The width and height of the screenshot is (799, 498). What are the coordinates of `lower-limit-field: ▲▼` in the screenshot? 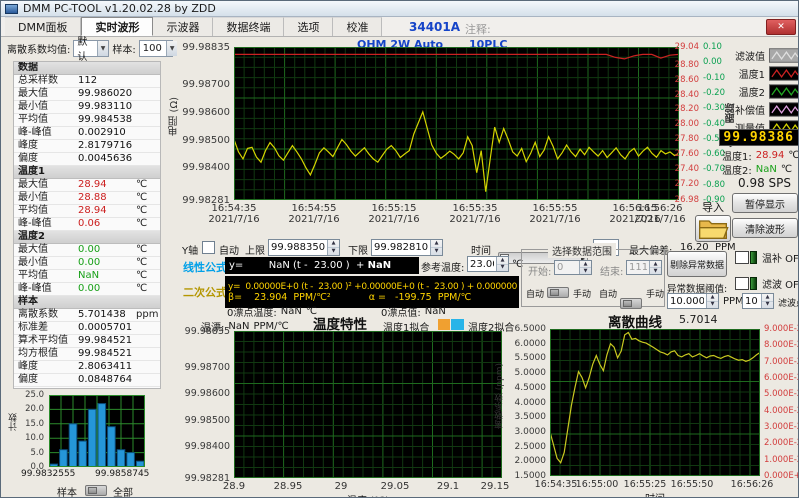 It's located at (407, 247).